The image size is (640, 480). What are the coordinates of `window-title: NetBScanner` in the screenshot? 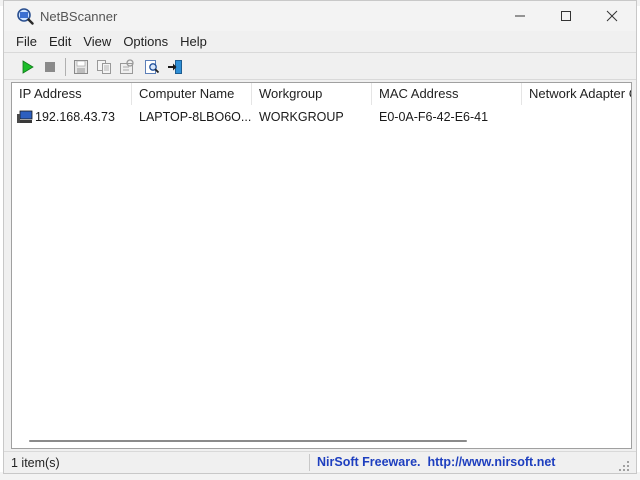 It's located at (79, 16).